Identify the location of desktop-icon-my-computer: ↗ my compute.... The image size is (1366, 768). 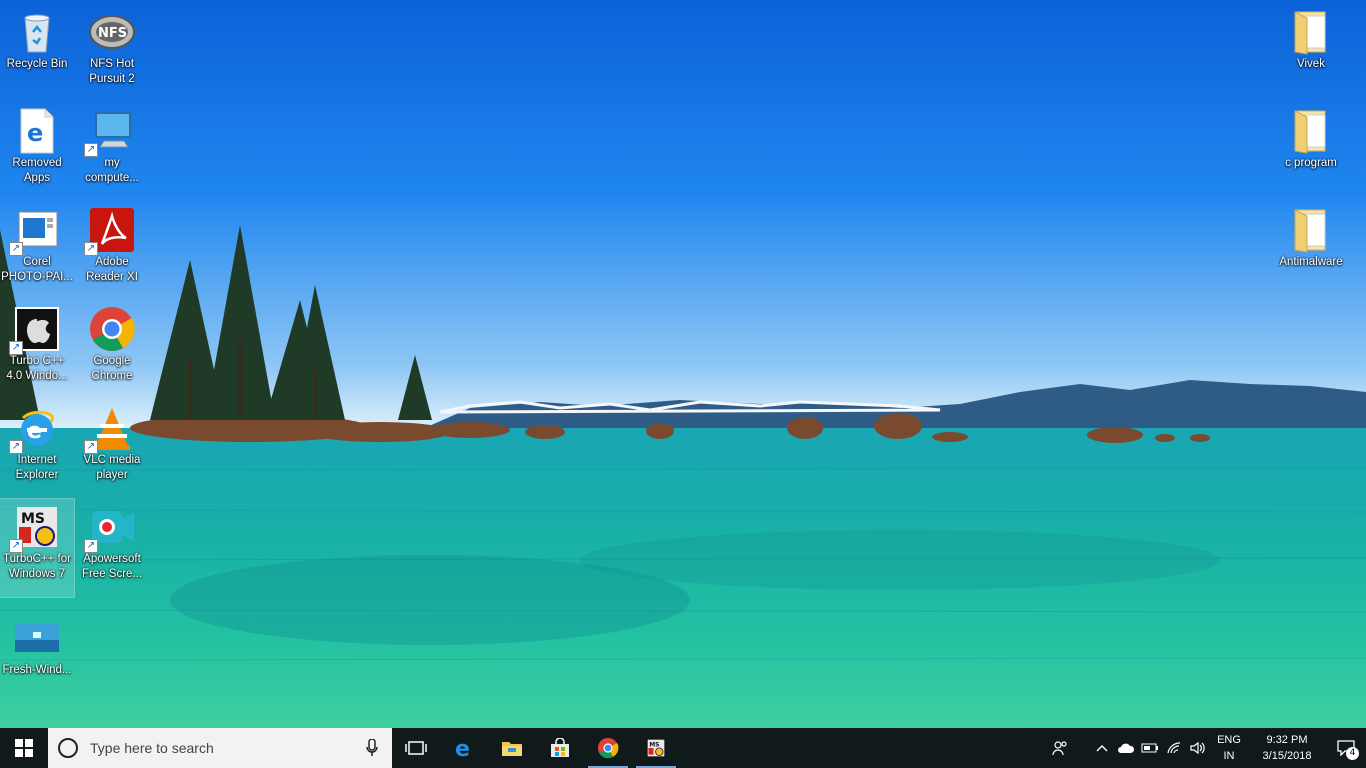
(112, 145).